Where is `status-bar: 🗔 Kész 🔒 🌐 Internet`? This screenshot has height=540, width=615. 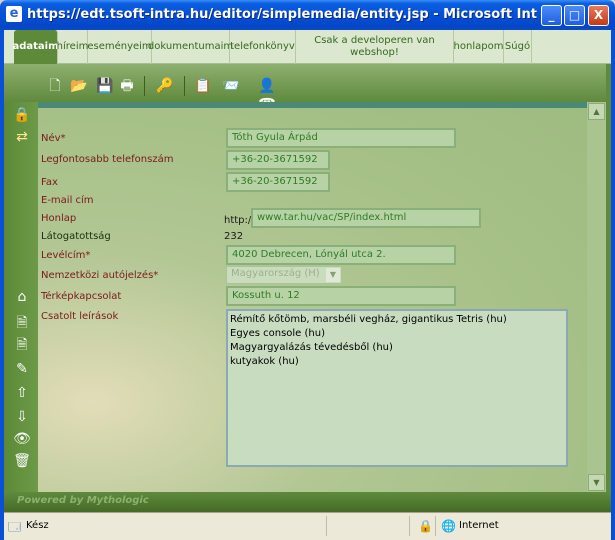 status-bar: 🗔 Kész 🔒 🌐 Internet is located at coordinates (307, 526).